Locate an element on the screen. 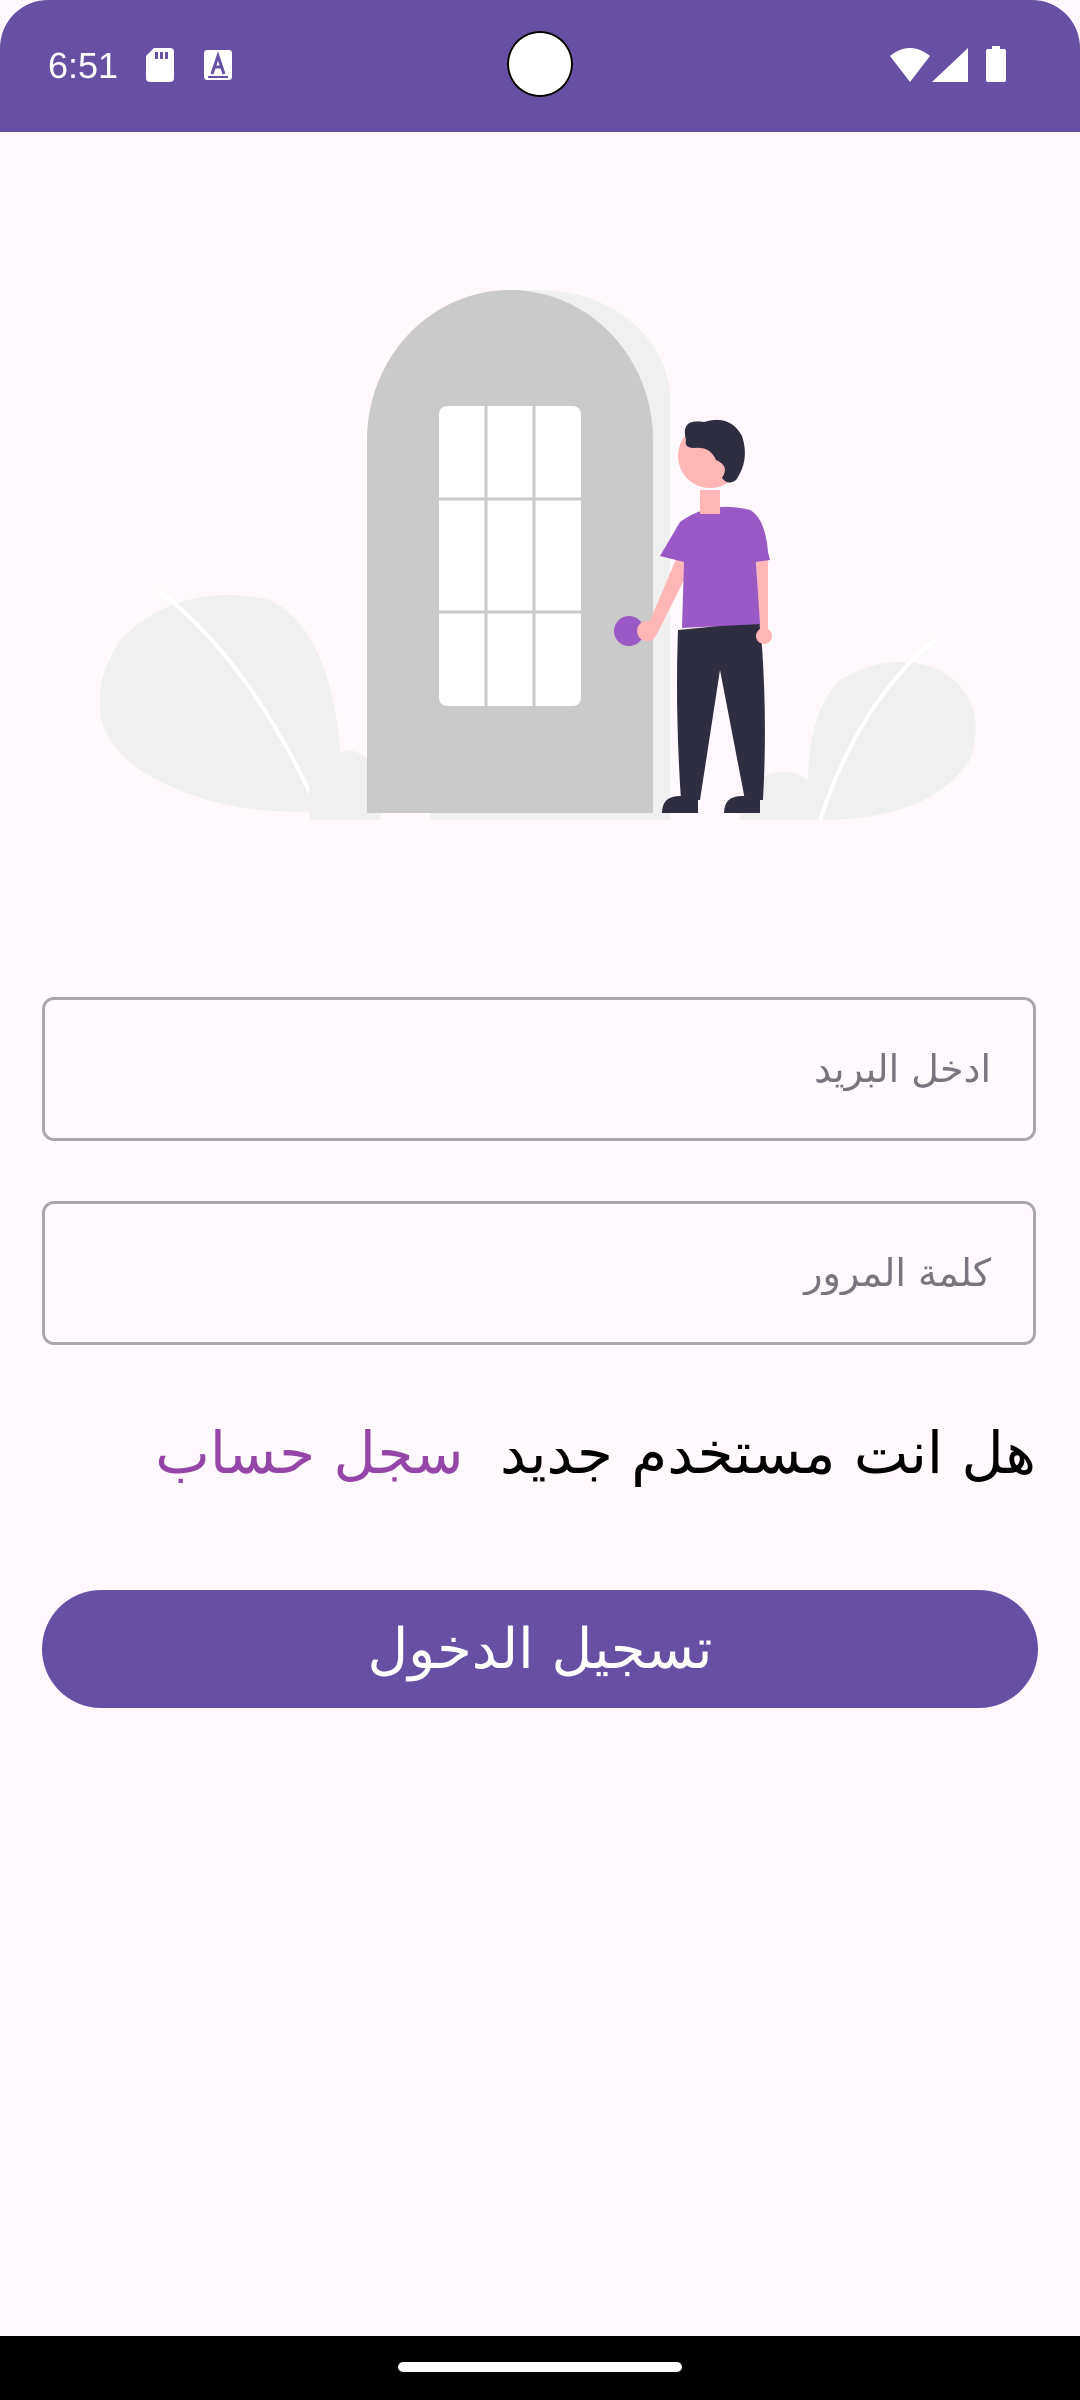 Image resolution: width=1080 pixels, height=2400 pixels. signup-link: سجل حساب is located at coordinates (309, 1453).